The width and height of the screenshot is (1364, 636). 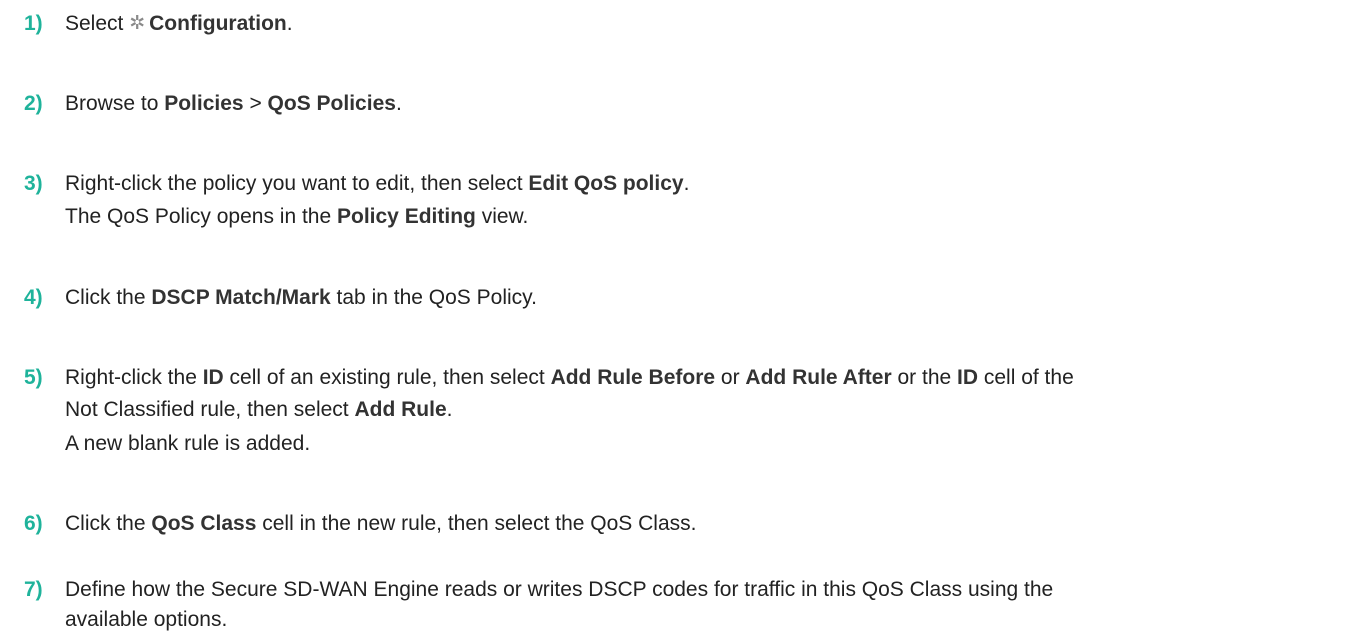 I want to click on step-number: 2), so click(x=33, y=103).